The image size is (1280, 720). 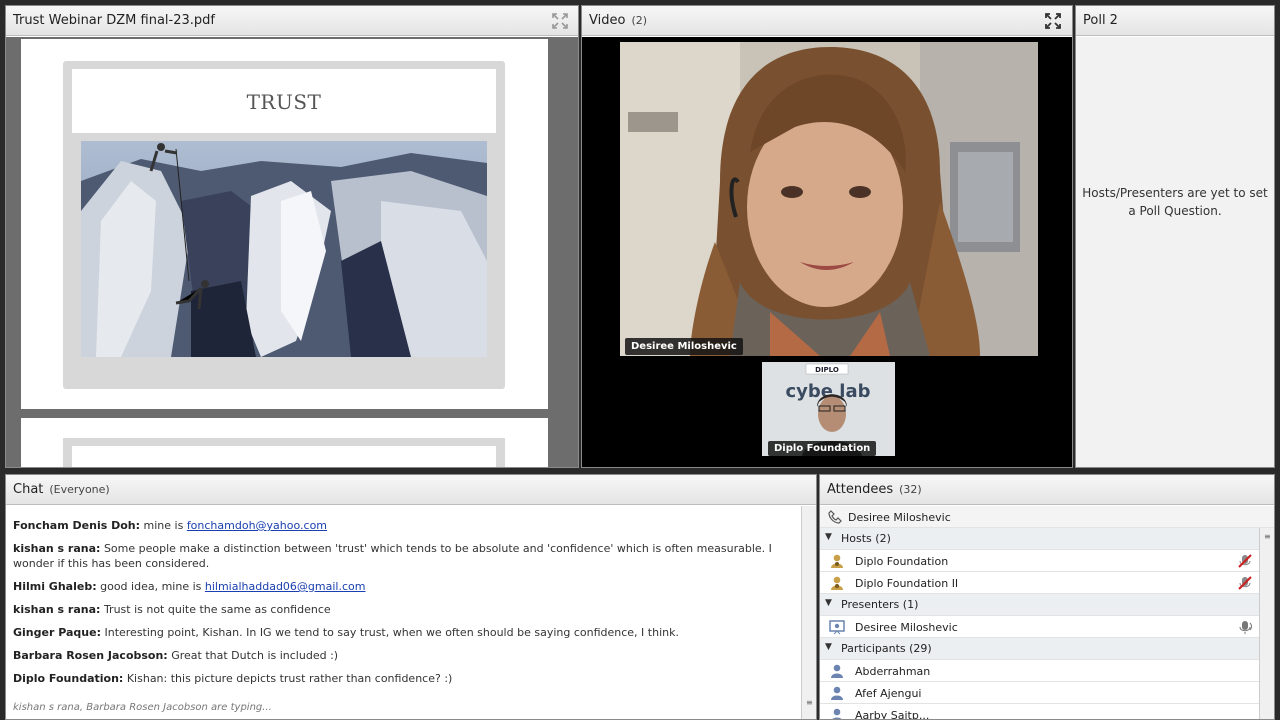 What do you see at coordinates (827, 21) in the screenshot?
I see `video-pod-header: Video (2)` at bounding box center [827, 21].